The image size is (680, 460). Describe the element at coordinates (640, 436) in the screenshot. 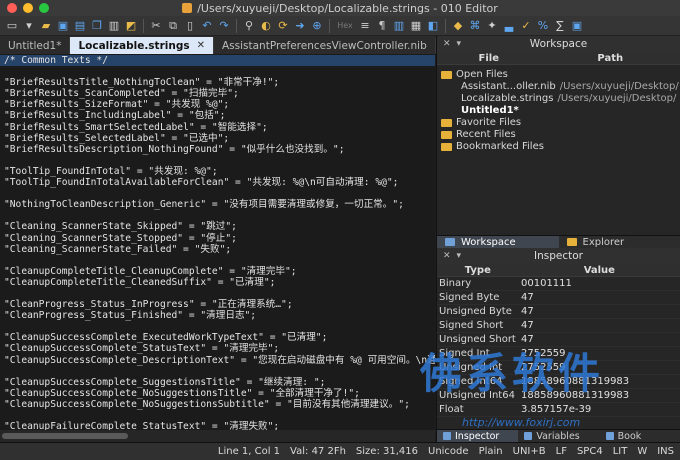

I see `tab-bookmarks: Book` at that location.